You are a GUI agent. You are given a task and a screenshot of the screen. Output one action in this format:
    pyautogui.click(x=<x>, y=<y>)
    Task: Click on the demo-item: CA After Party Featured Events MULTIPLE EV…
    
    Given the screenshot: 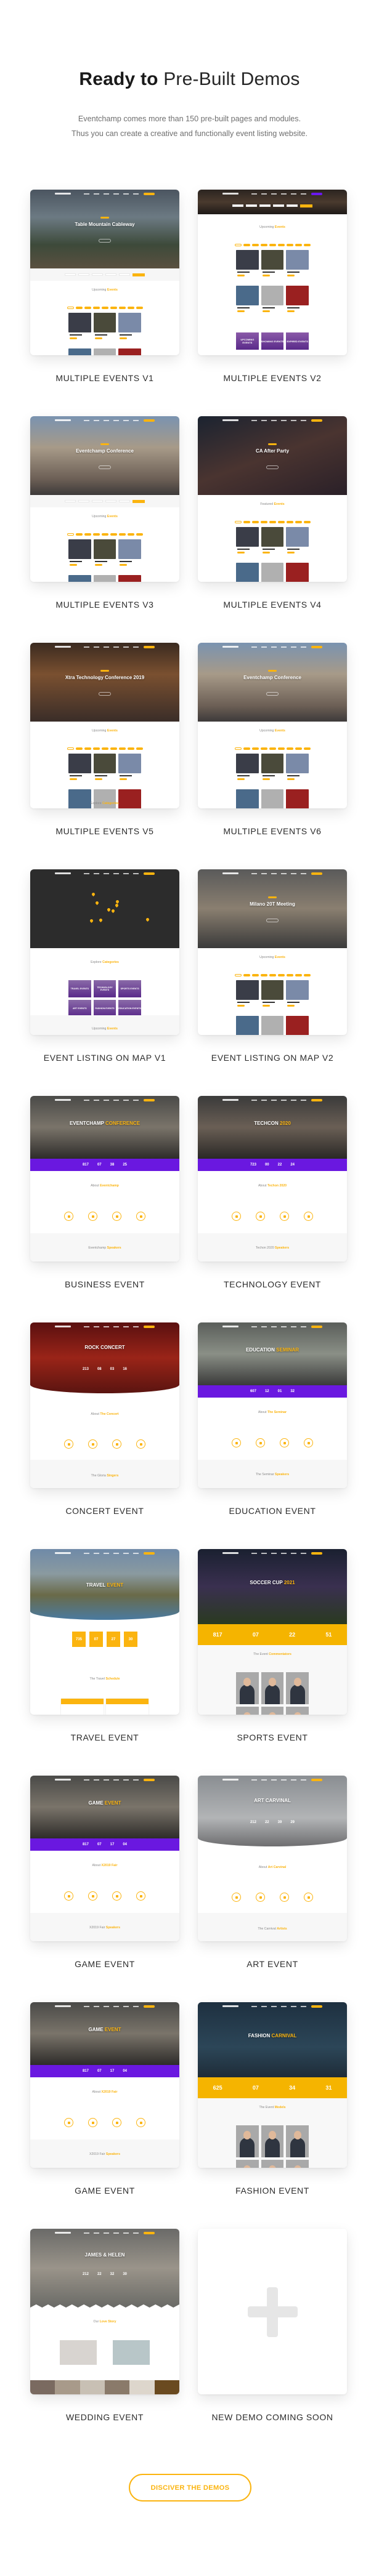 What is the action you would take?
    pyautogui.click(x=272, y=513)
    